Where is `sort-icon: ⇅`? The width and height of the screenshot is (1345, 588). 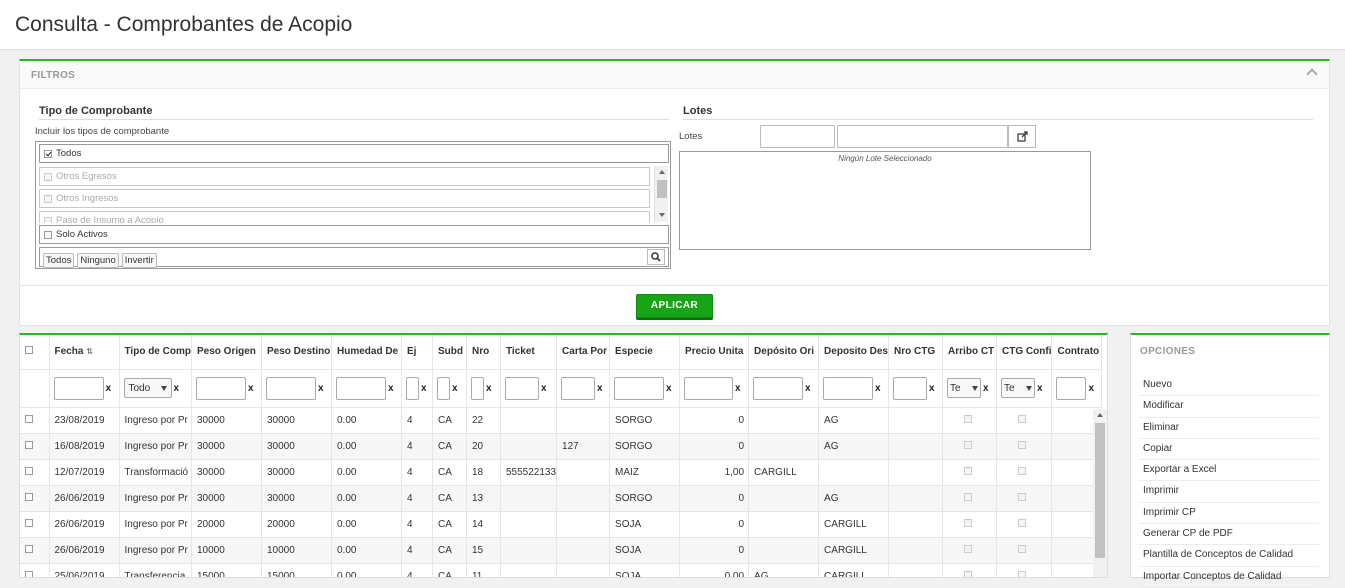
sort-icon: ⇅ is located at coordinates (89, 351).